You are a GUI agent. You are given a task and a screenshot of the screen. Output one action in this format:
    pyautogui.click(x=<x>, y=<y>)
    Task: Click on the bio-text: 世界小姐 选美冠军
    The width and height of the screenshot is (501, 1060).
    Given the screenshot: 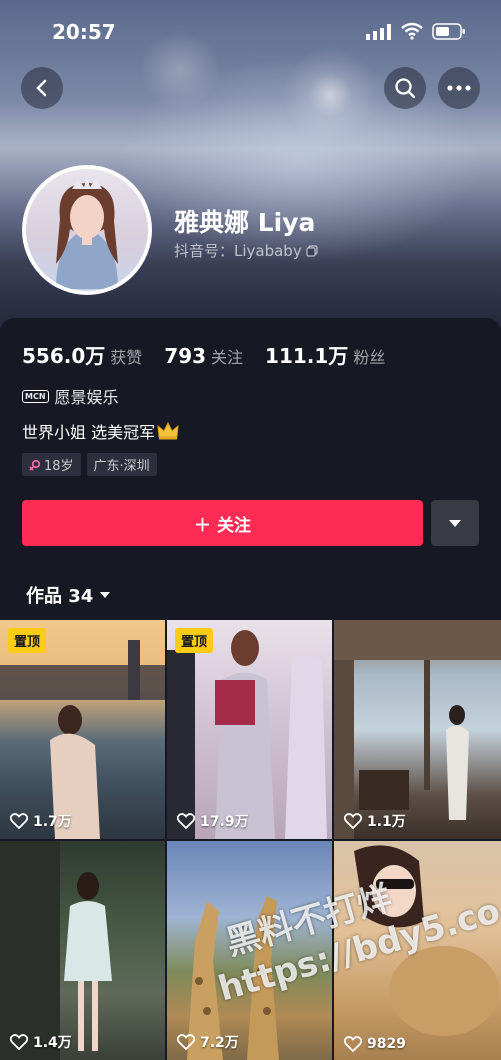 What is the action you would take?
    pyautogui.click(x=89, y=432)
    